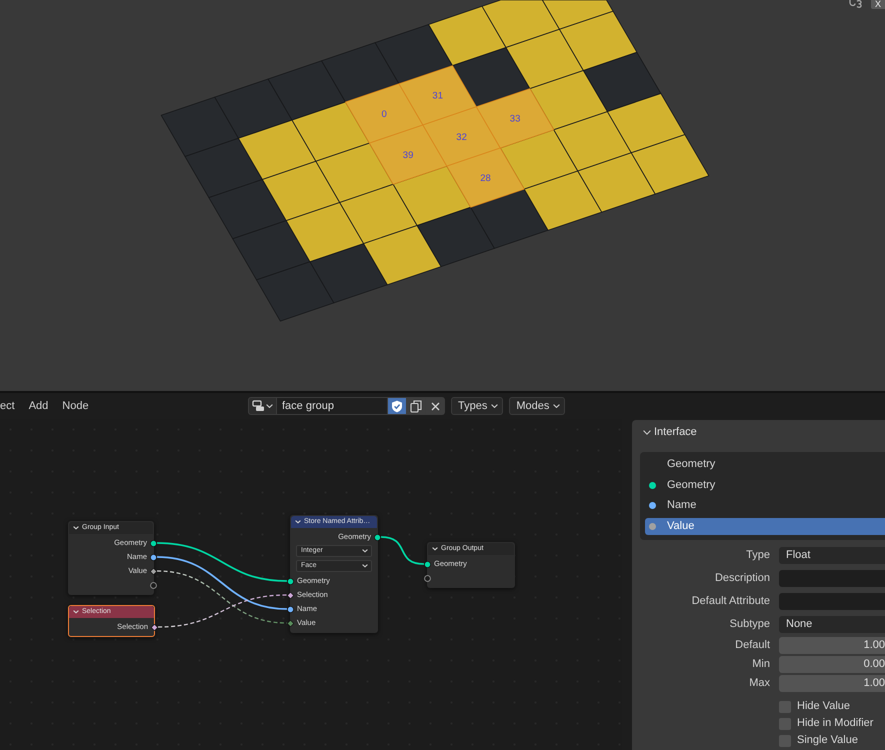  Describe the element at coordinates (855, 4) in the screenshot. I see `view-gizmo-icon` at that location.